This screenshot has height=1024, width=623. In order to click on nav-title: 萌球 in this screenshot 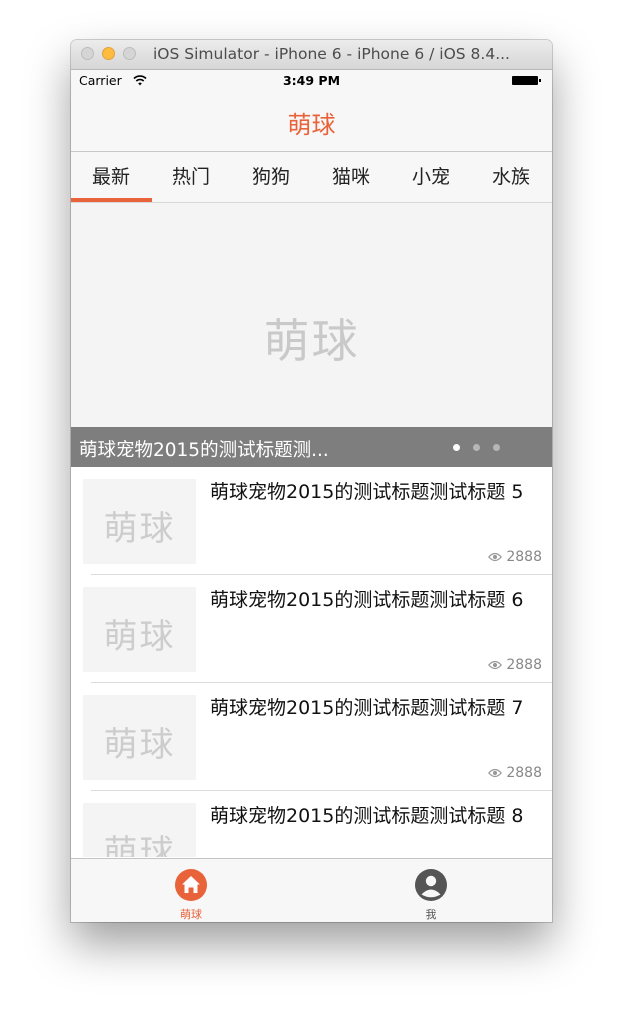, I will do `click(311, 125)`.